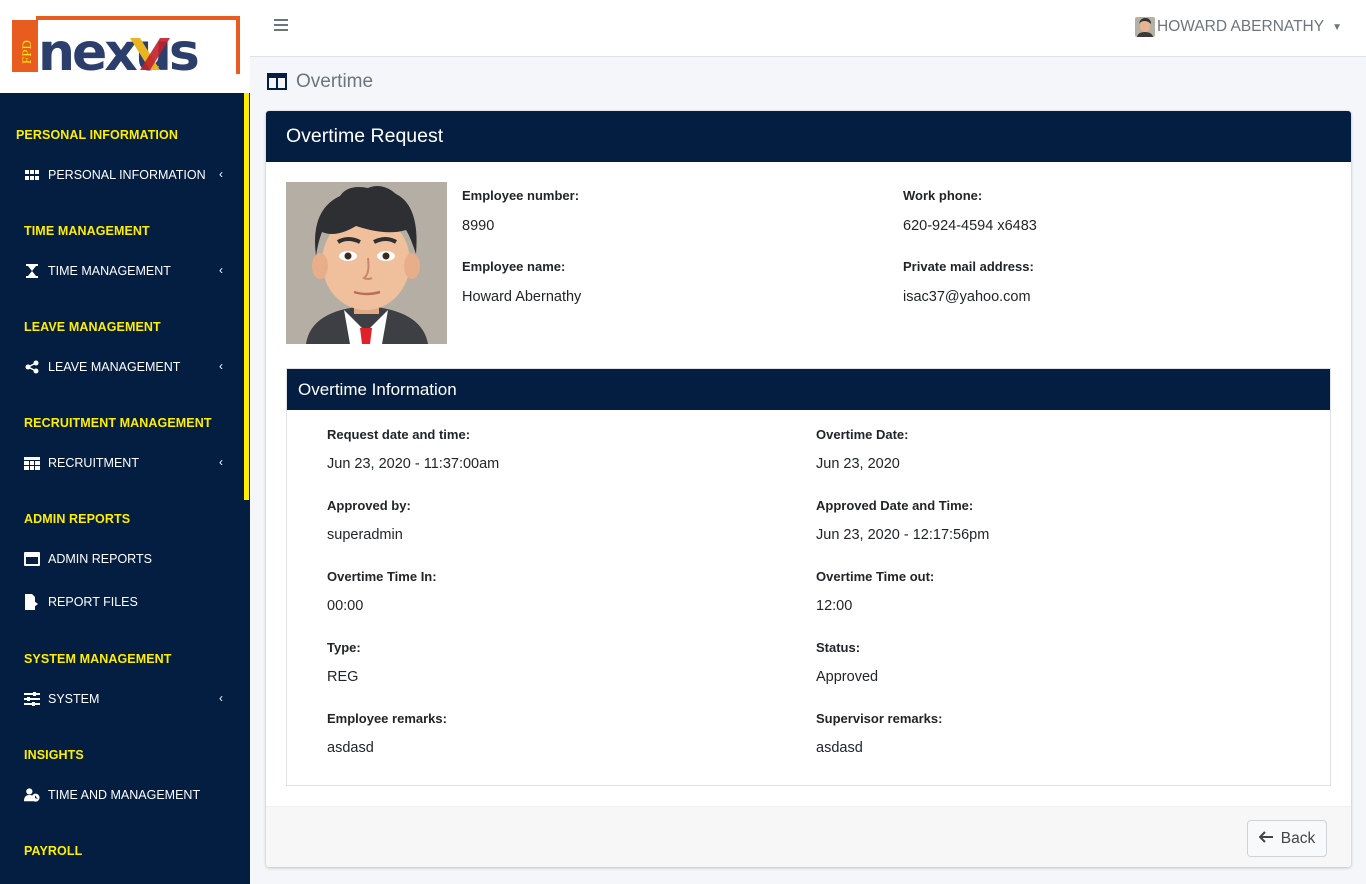 This screenshot has width=1366, height=884. What do you see at coordinates (808, 28) in the screenshot?
I see `top-navbar: HOWARD ABERNATHY ▼` at bounding box center [808, 28].